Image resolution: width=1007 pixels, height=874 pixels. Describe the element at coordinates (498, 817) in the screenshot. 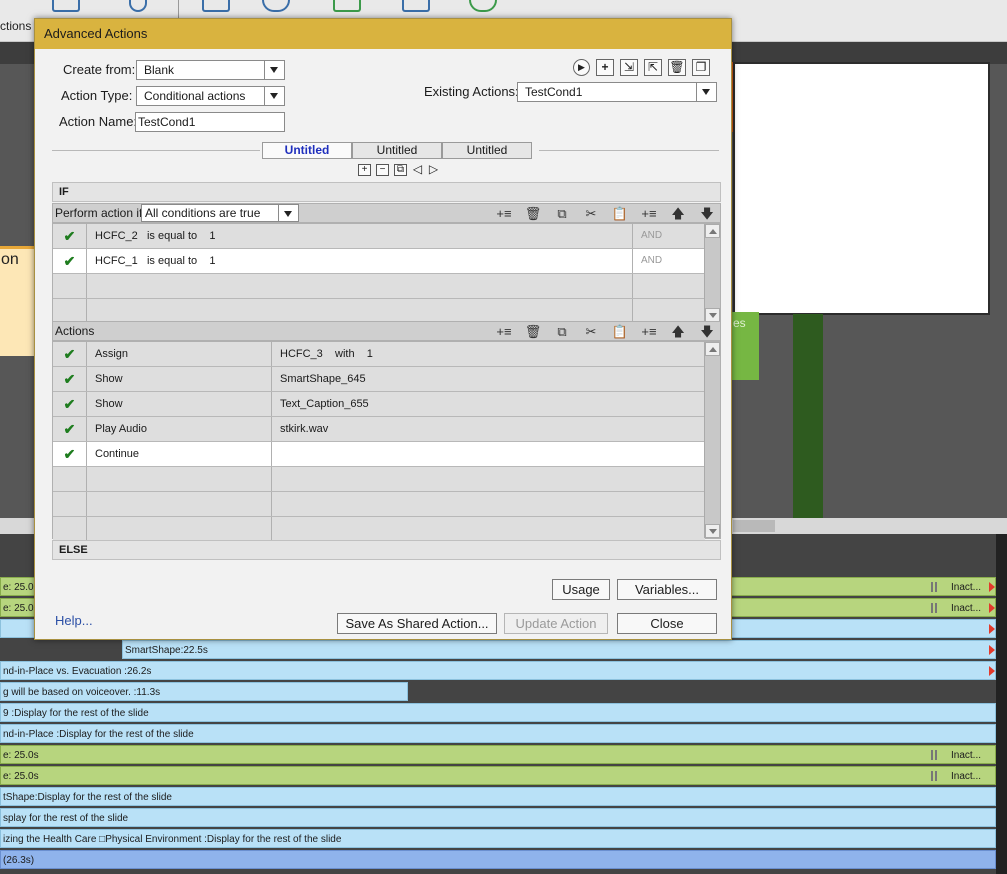

I see `timeline-bar: splay for the rest of the slide` at that location.